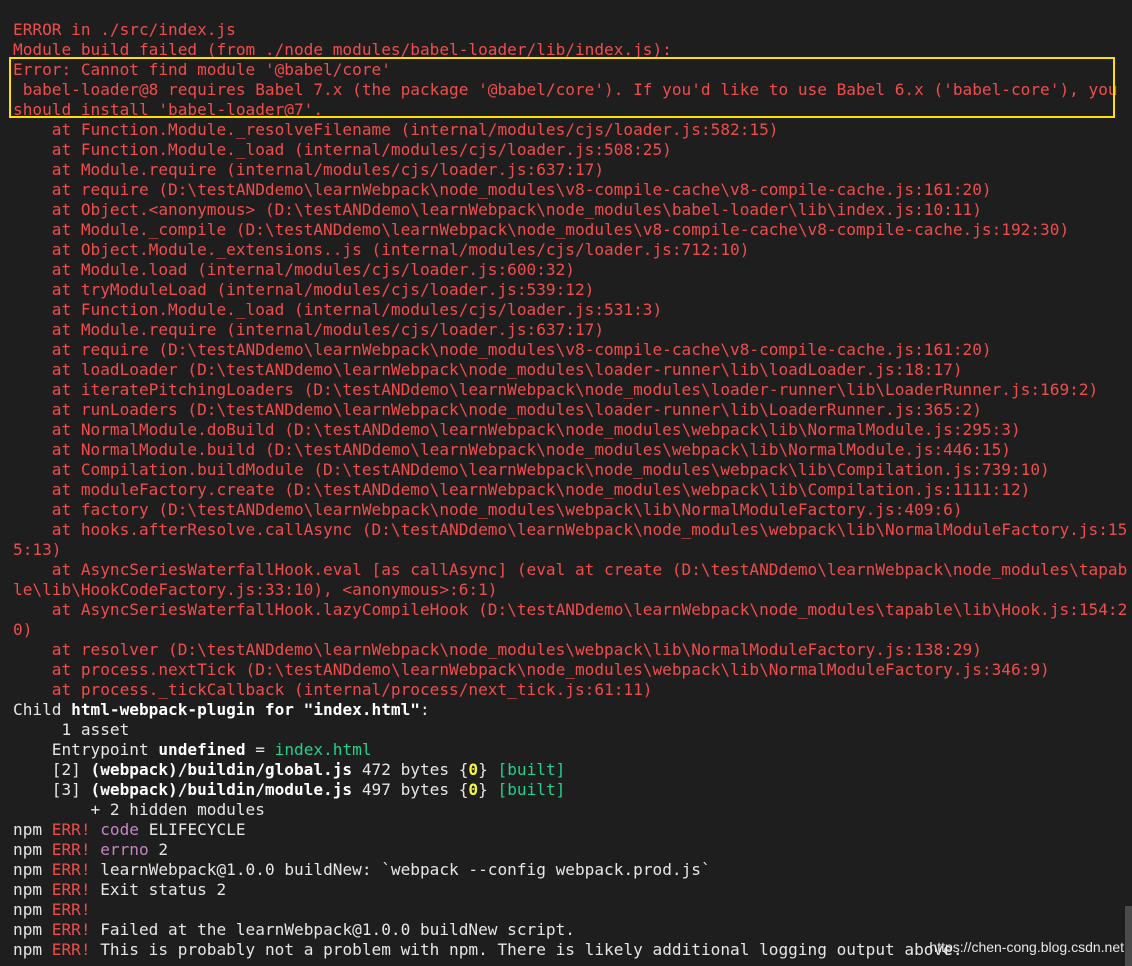  I want to click on npm-err-message: ELIFECYCLE, so click(192, 829).